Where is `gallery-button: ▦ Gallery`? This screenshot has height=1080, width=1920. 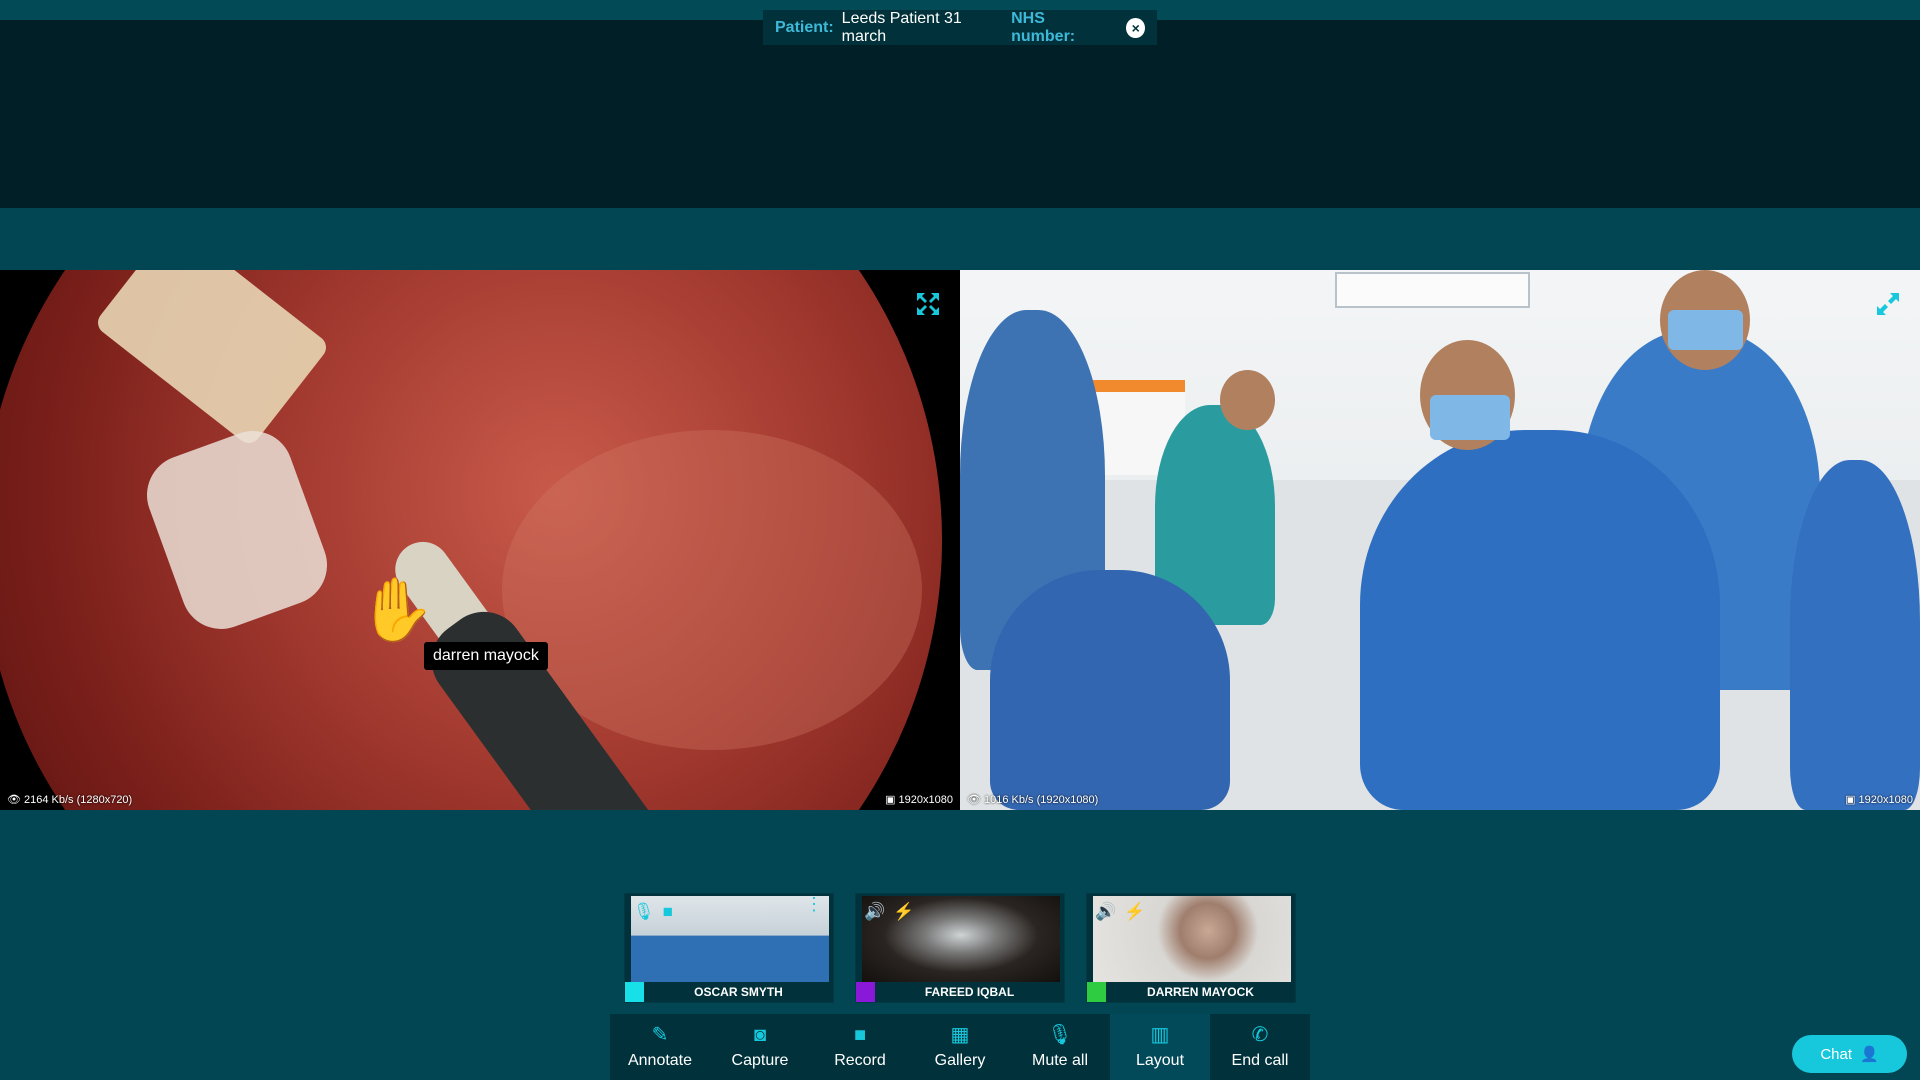
gallery-button: ▦ Gallery is located at coordinates (960, 1047).